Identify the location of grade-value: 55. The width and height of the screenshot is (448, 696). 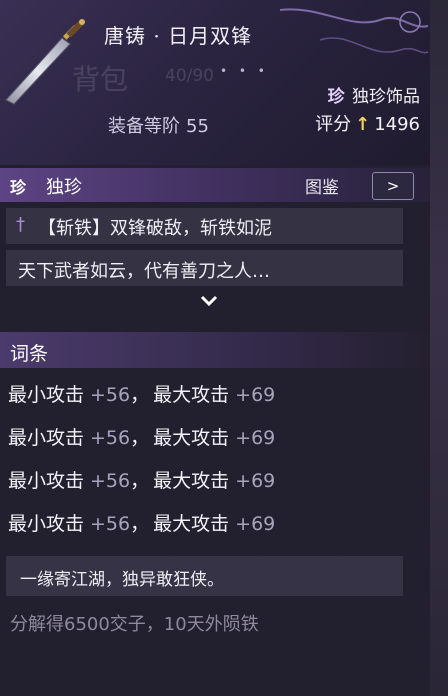
(197, 126).